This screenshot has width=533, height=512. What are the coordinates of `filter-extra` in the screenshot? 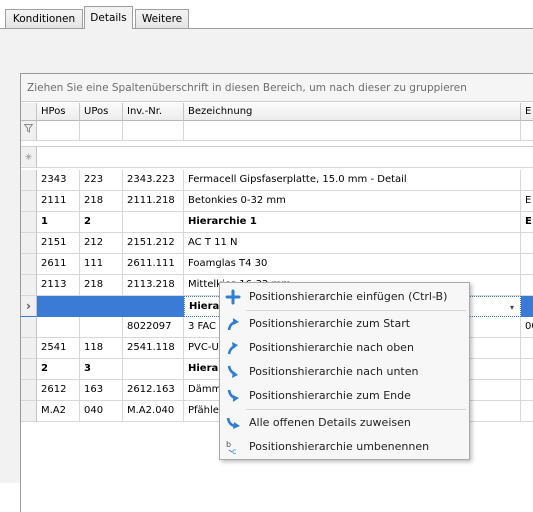 It's located at (527, 131).